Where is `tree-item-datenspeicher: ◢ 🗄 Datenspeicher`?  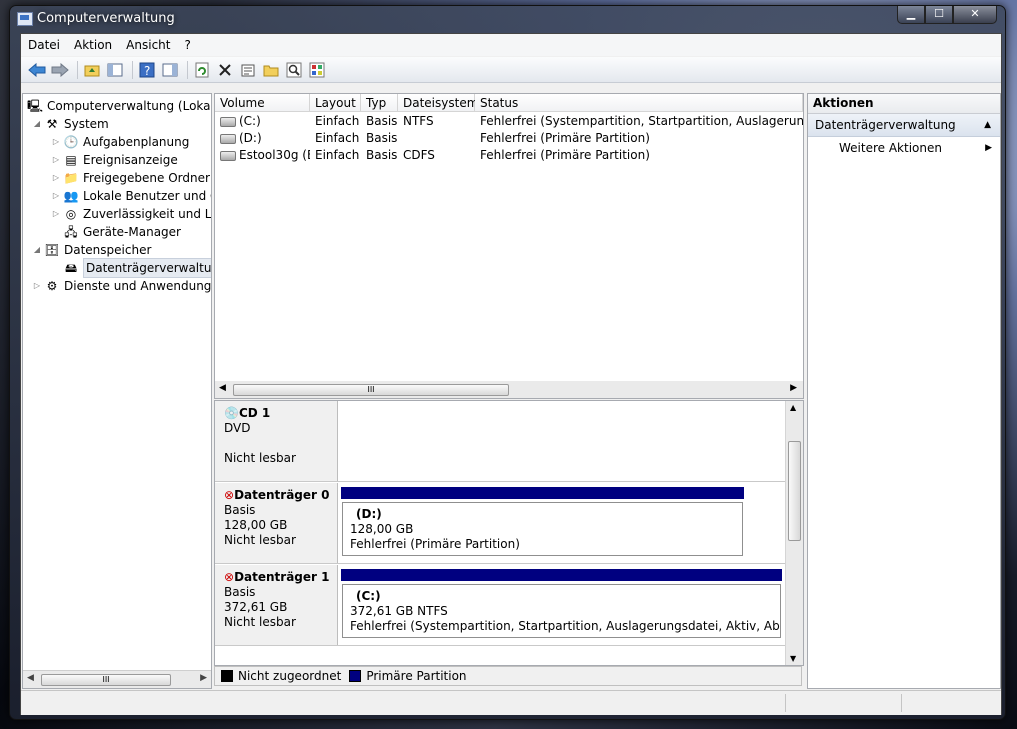
tree-item-datenspeicher: ◢ 🗄 Datenspeicher is located at coordinates (91, 250).